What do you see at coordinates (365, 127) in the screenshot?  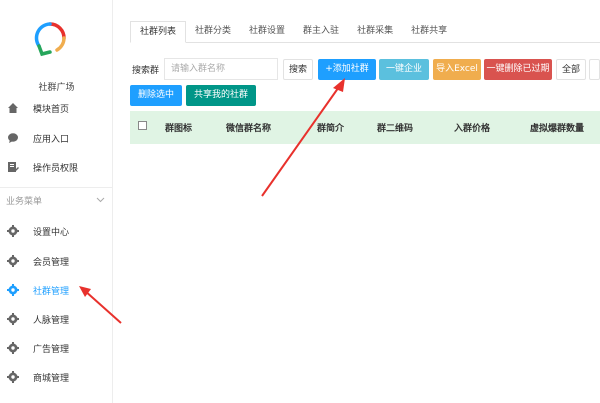 I see `table-header: 群图标 微信群名称 群简介 群二维码 入群价格 虚拟爆群数量` at bounding box center [365, 127].